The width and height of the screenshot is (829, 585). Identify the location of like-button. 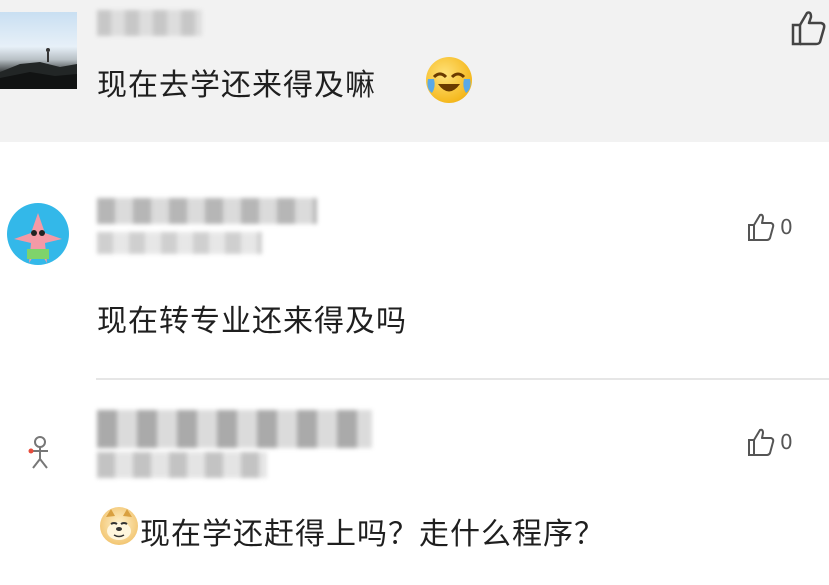
(809, 28).